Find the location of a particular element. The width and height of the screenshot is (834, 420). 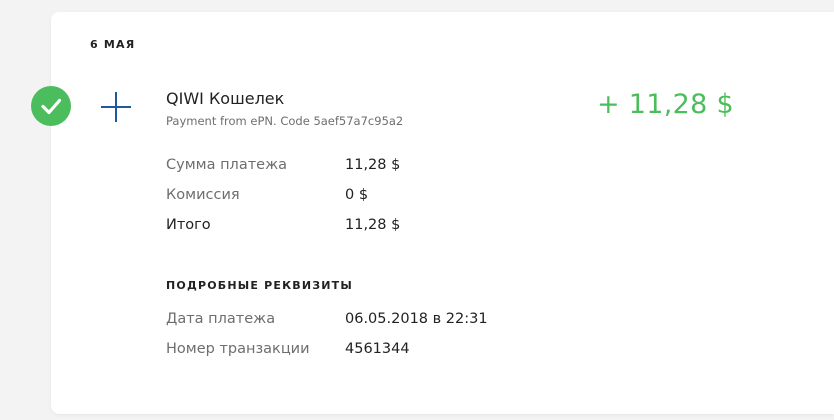

summary-label: Итого is located at coordinates (188, 225).